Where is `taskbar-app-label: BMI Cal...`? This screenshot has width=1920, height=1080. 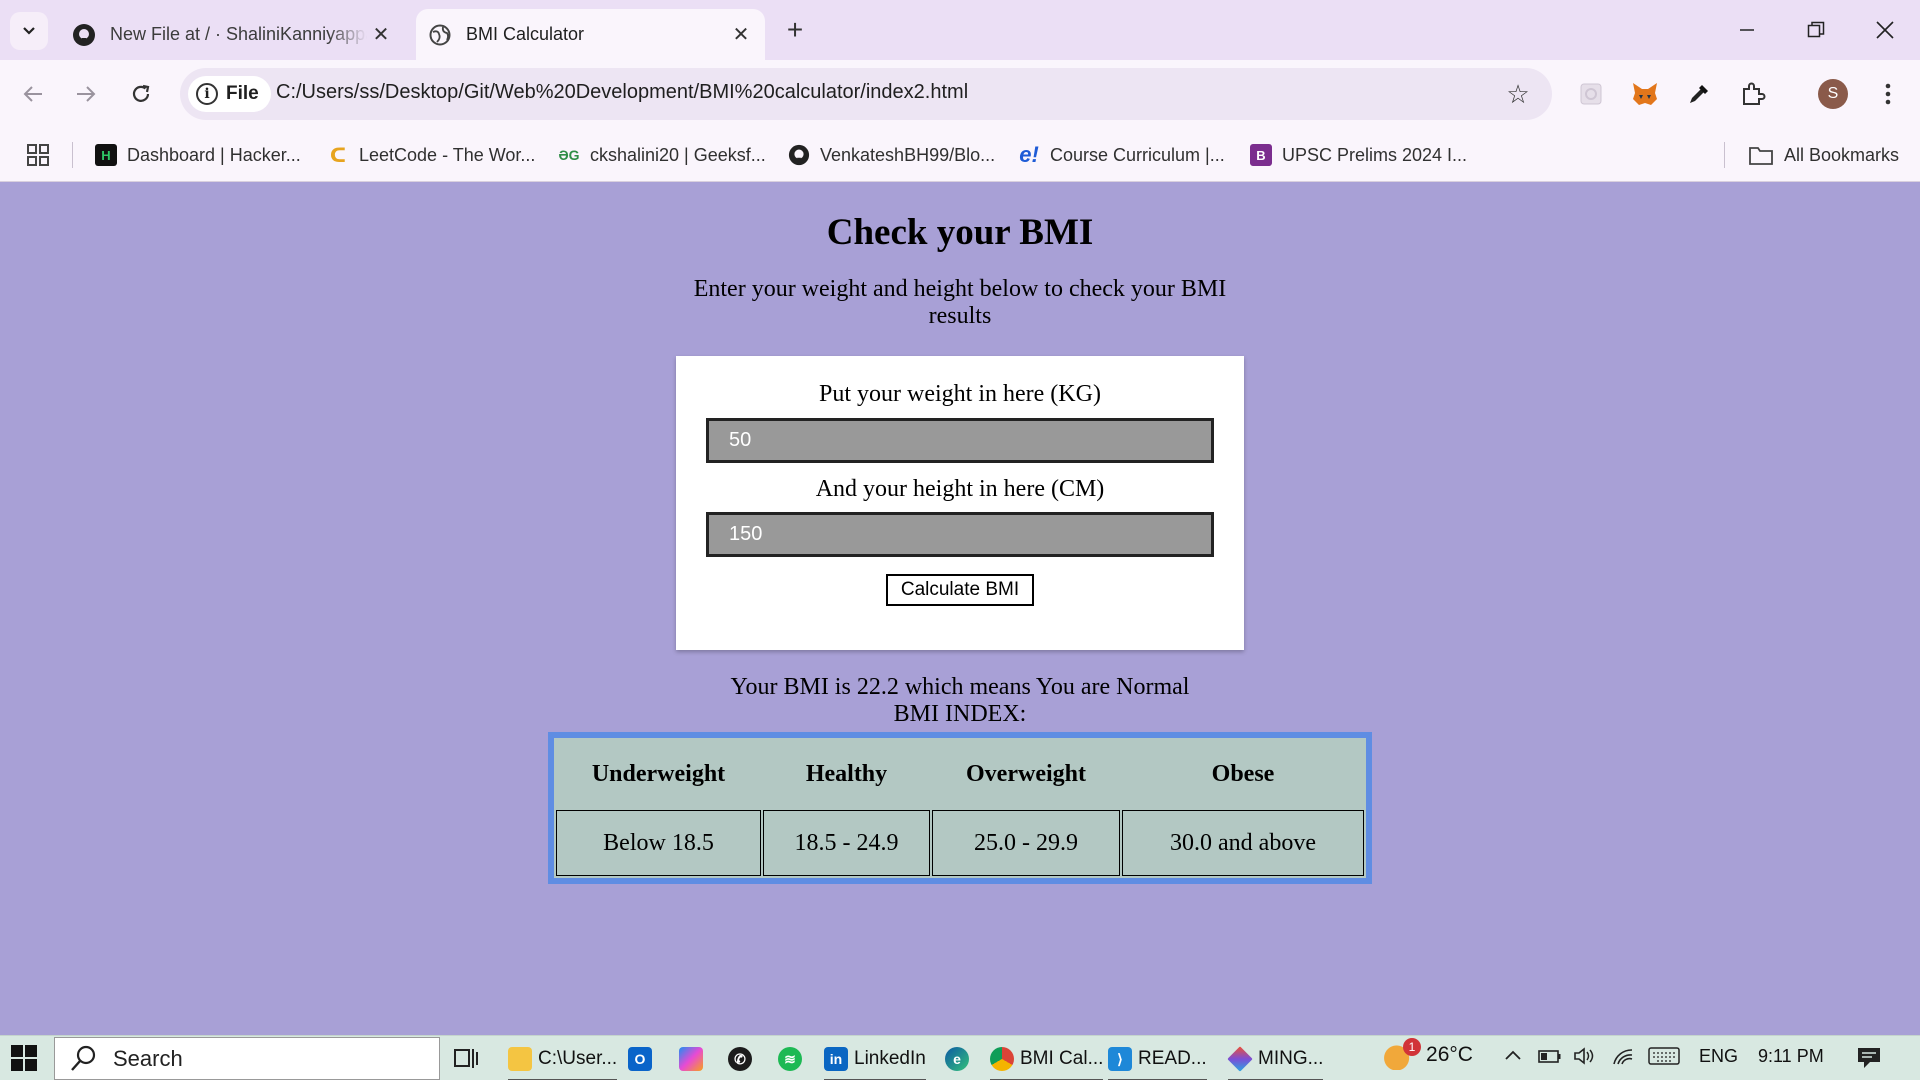 taskbar-app-label: BMI Cal... is located at coordinates (1062, 1058).